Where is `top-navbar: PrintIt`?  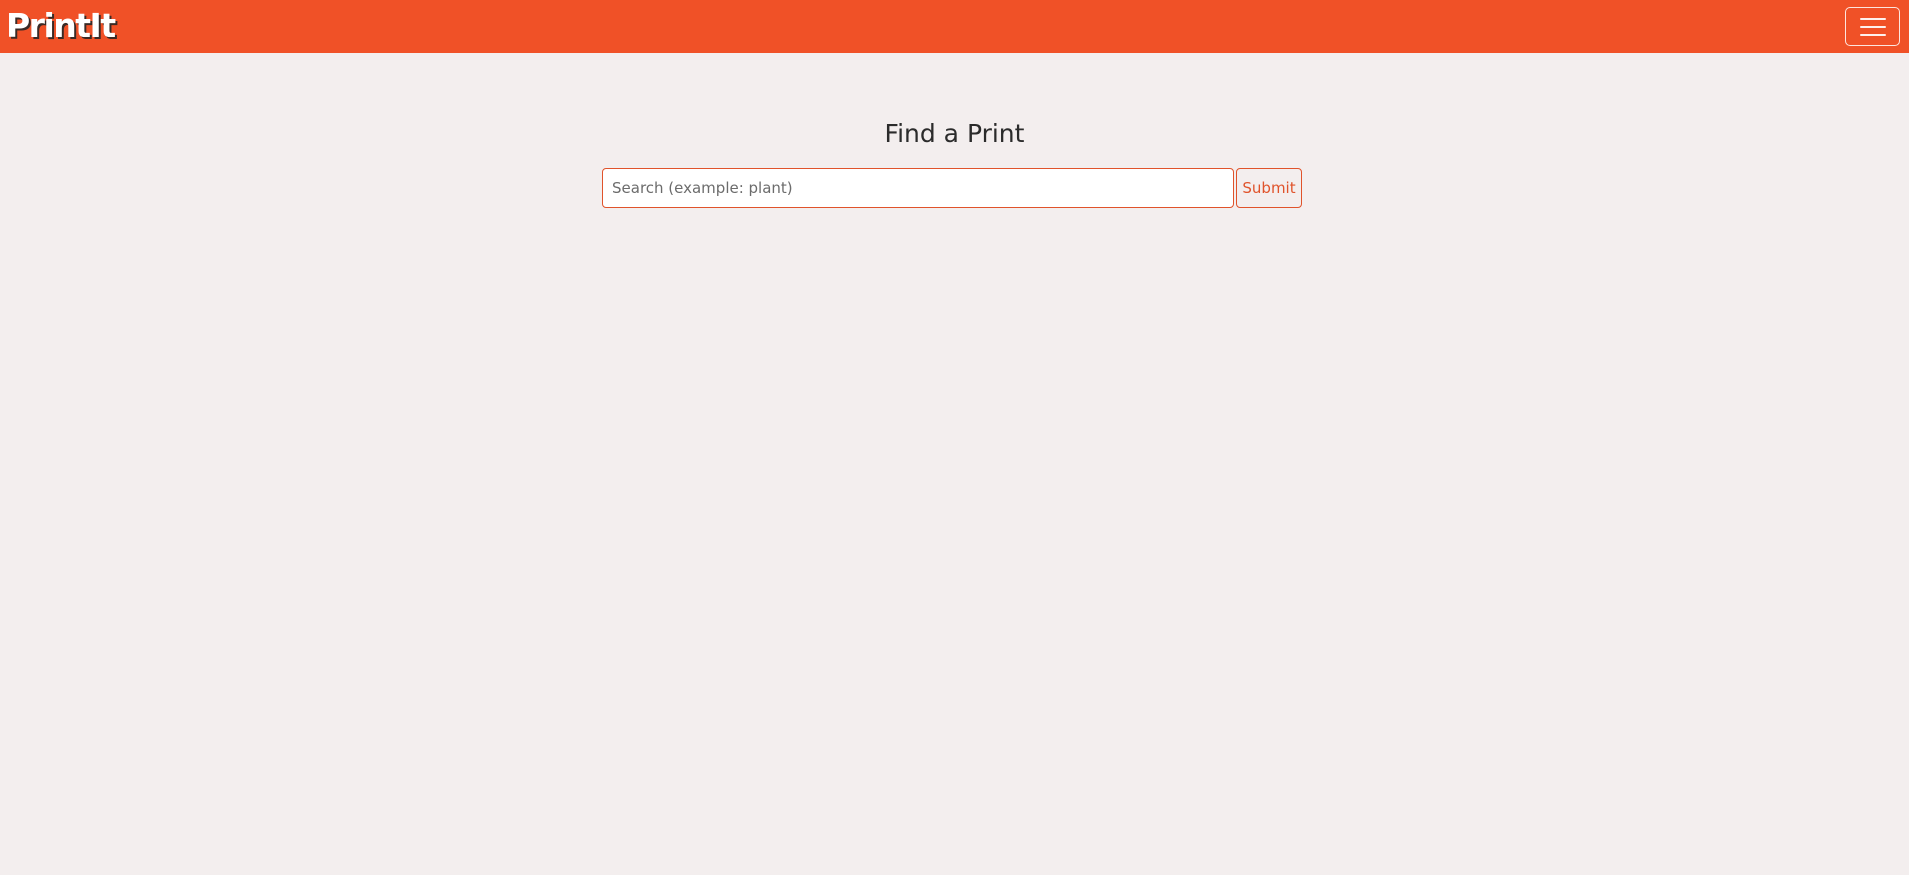
top-navbar: PrintIt is located at coordinates (954, 26).